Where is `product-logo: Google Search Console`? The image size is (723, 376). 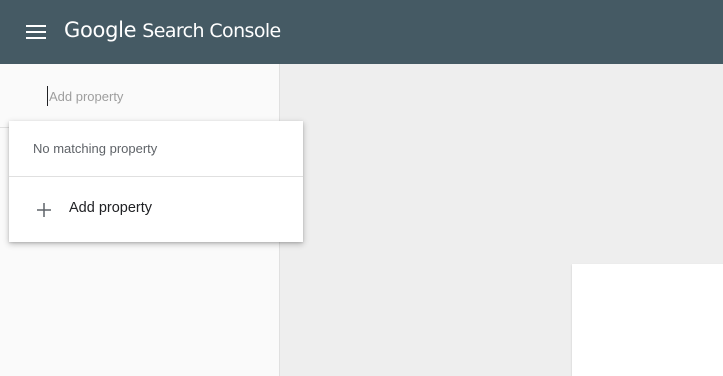
product-logo: Google Search Console is located at coordinates (172, 32).